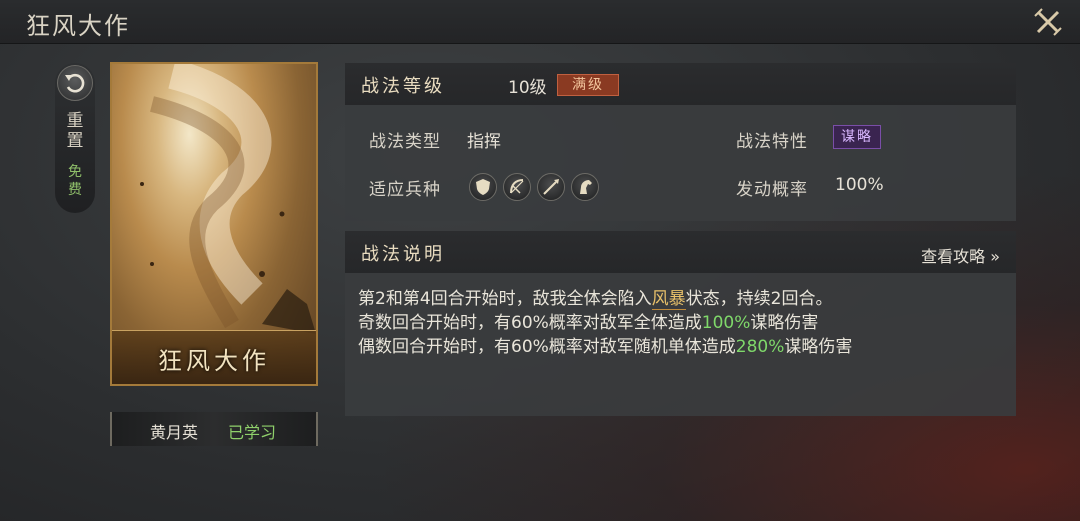 The image size is (1080, 521). I want to click on spear-icon, so click(551, 187).